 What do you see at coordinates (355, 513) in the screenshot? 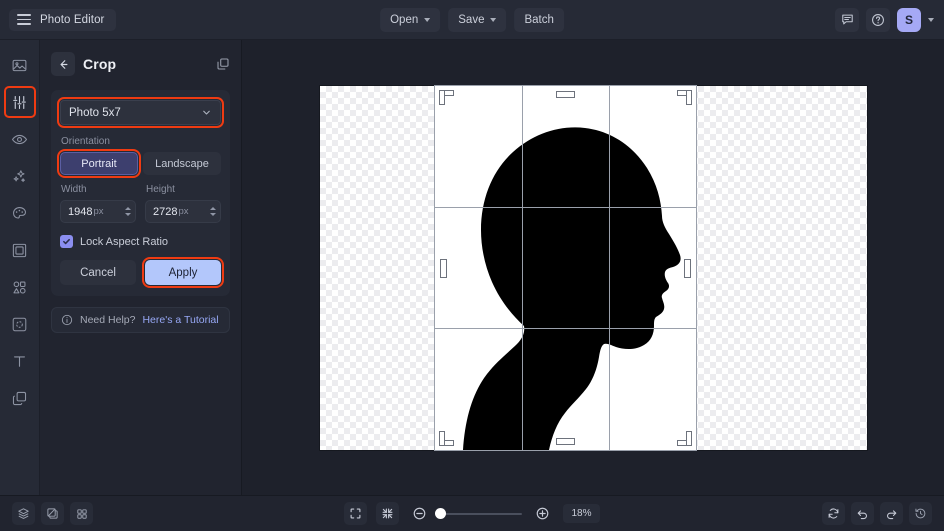
I see `fit-screen-icon` at bounding box center [355, 513].